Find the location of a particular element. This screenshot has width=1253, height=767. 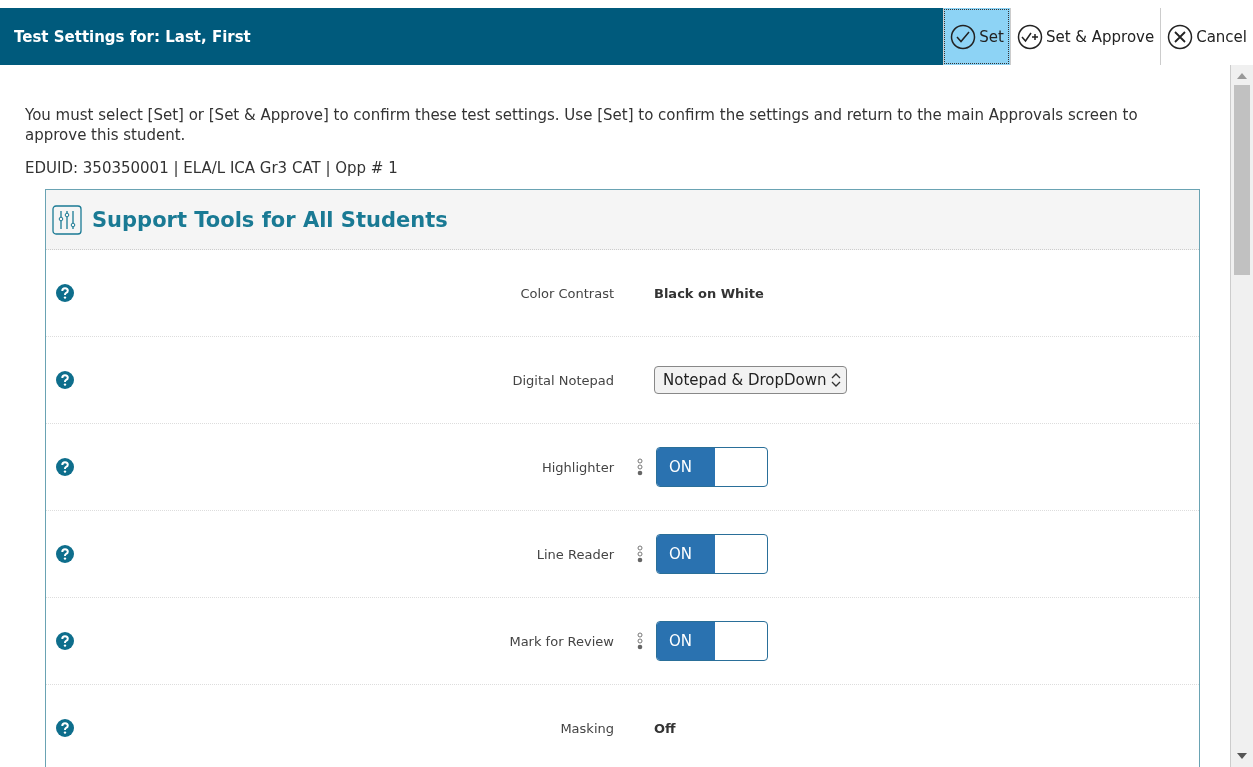

setting-value: Black on White is located at coordinates (709, 293).